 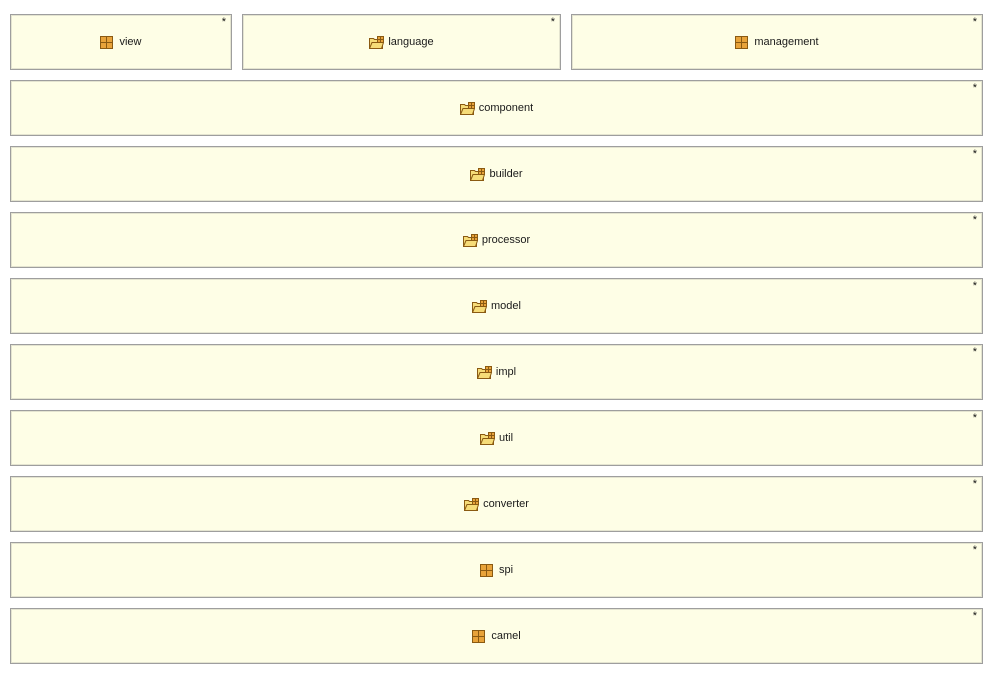 What do you see at coordinates (496, 570) in the screenshot?
I see `package-spi: spi *` at bounding box center [496, 570].